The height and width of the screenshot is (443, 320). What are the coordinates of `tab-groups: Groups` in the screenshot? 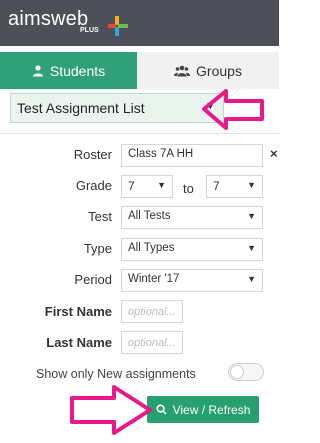 It's located at (208, 70).